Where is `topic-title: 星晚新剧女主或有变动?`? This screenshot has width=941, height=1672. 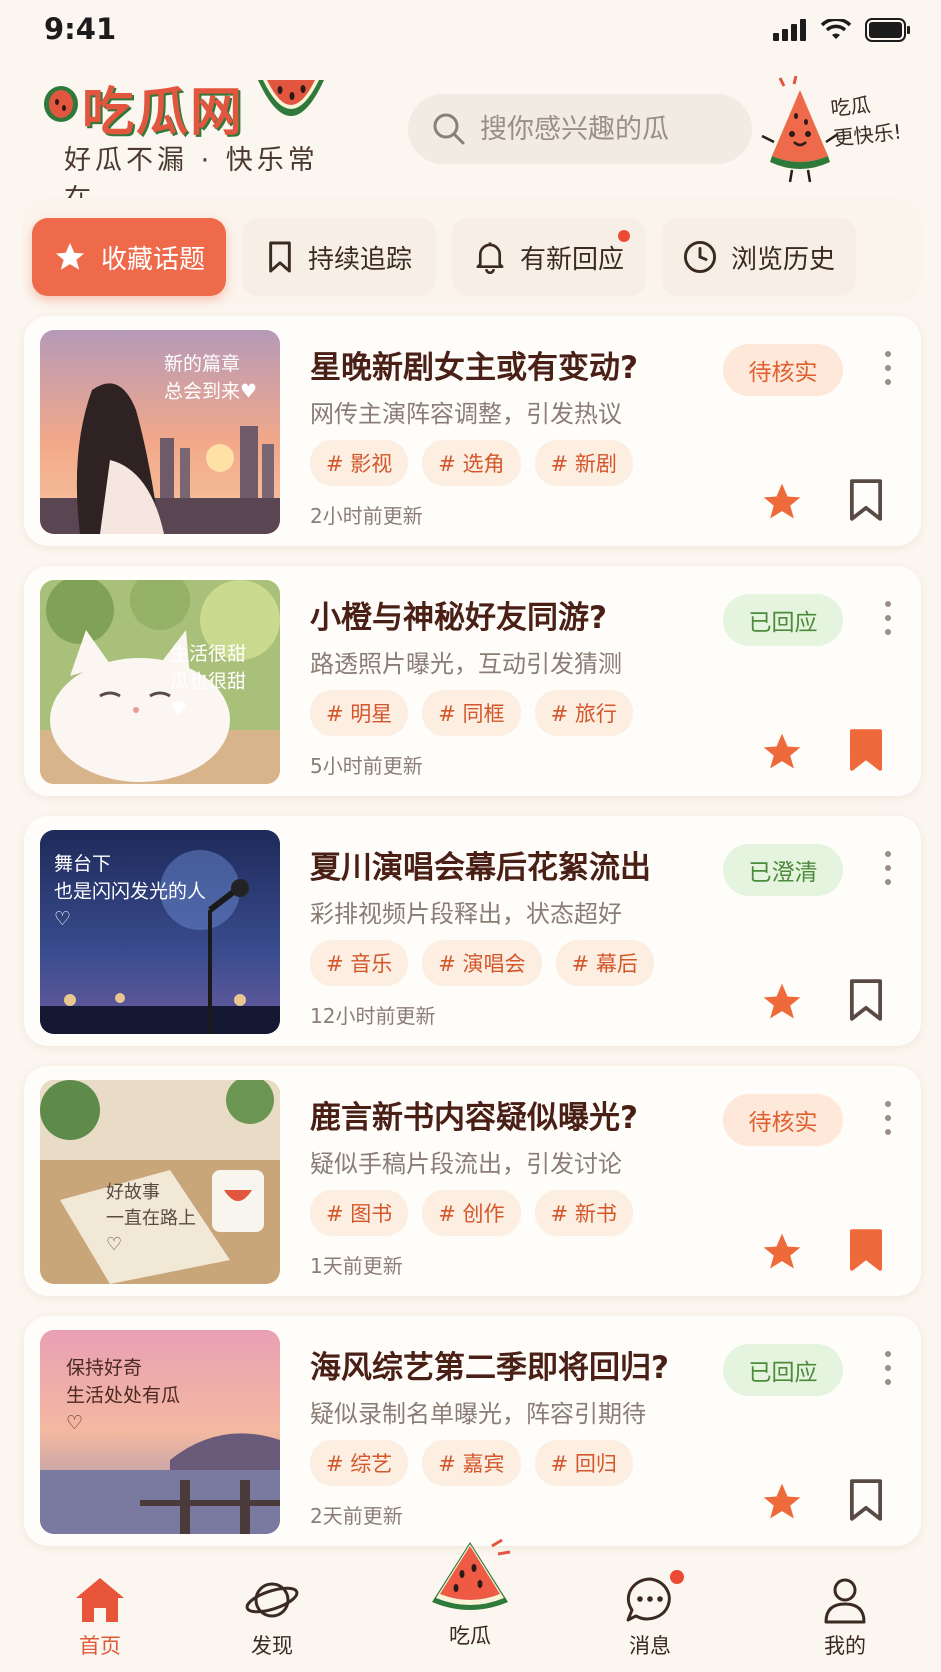 topic-title: 星晚新剧女主或有变动? is located at coordinates (474, 364).